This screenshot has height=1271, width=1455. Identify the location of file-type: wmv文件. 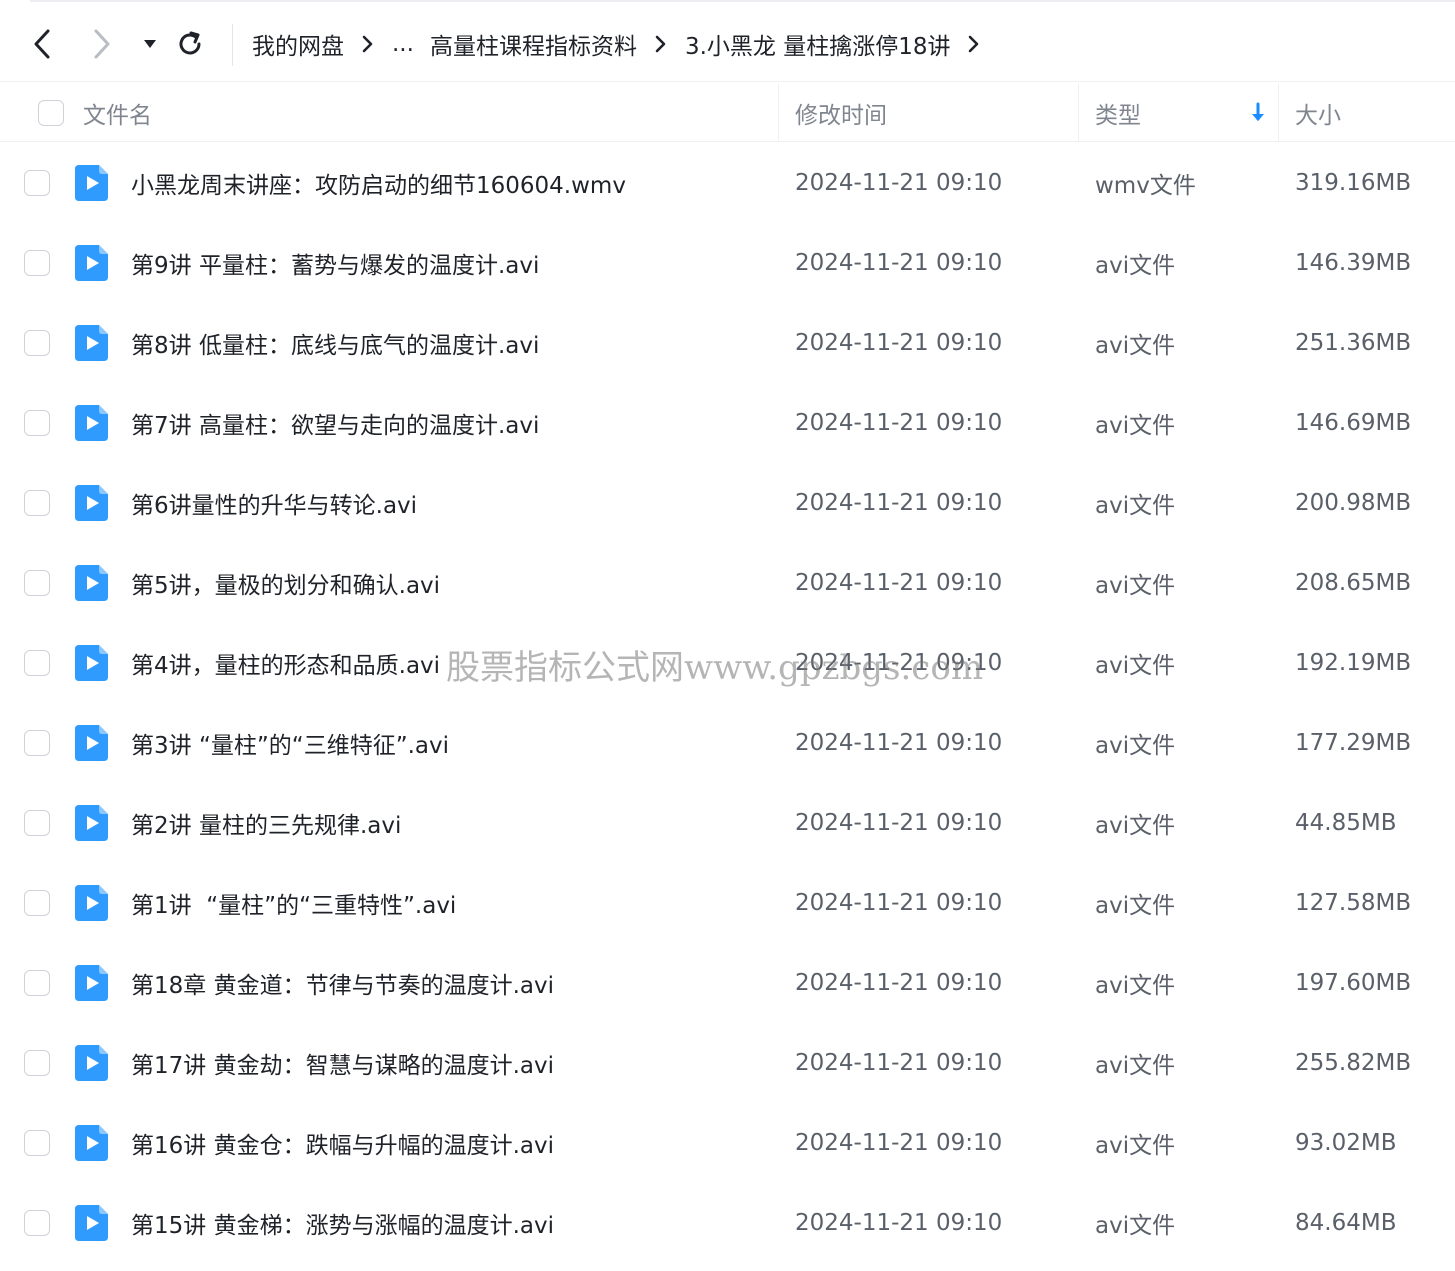
(1145, 186).